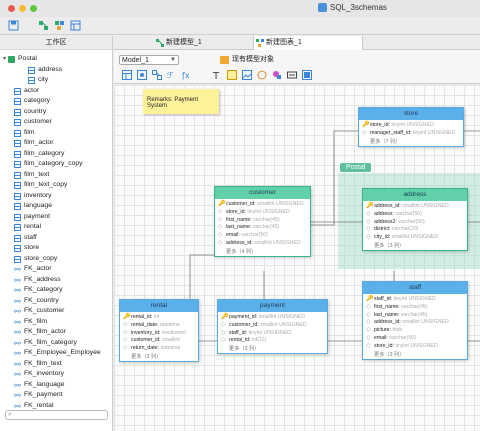 The height and width of the screenshot is (431, 480). Describe the element at coordinates (56, 248) in the screenshot. I see `tree-item: store` at that location.